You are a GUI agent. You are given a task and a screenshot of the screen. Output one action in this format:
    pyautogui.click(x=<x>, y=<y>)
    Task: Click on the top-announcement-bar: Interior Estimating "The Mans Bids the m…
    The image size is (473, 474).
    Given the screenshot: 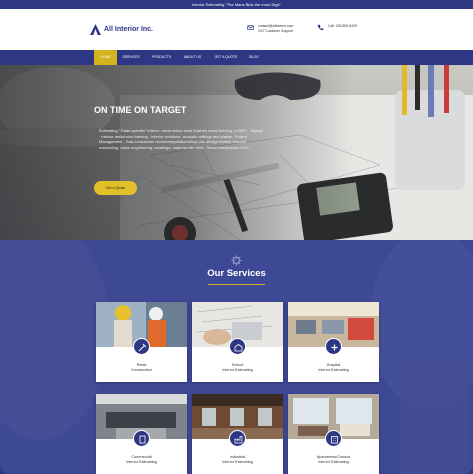 What is the action you would take?
    pyautogui.click(x=236, y=4)
    